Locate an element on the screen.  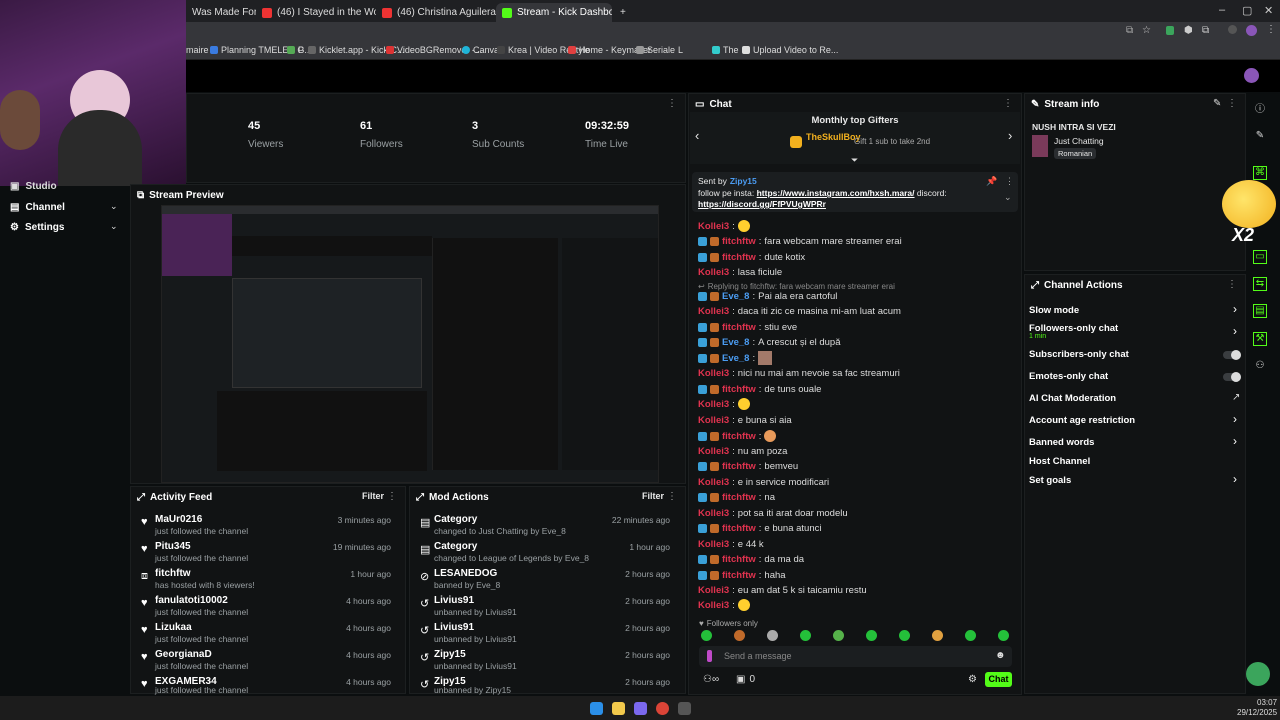
chrome-icon is located at coordinates (662, 708).